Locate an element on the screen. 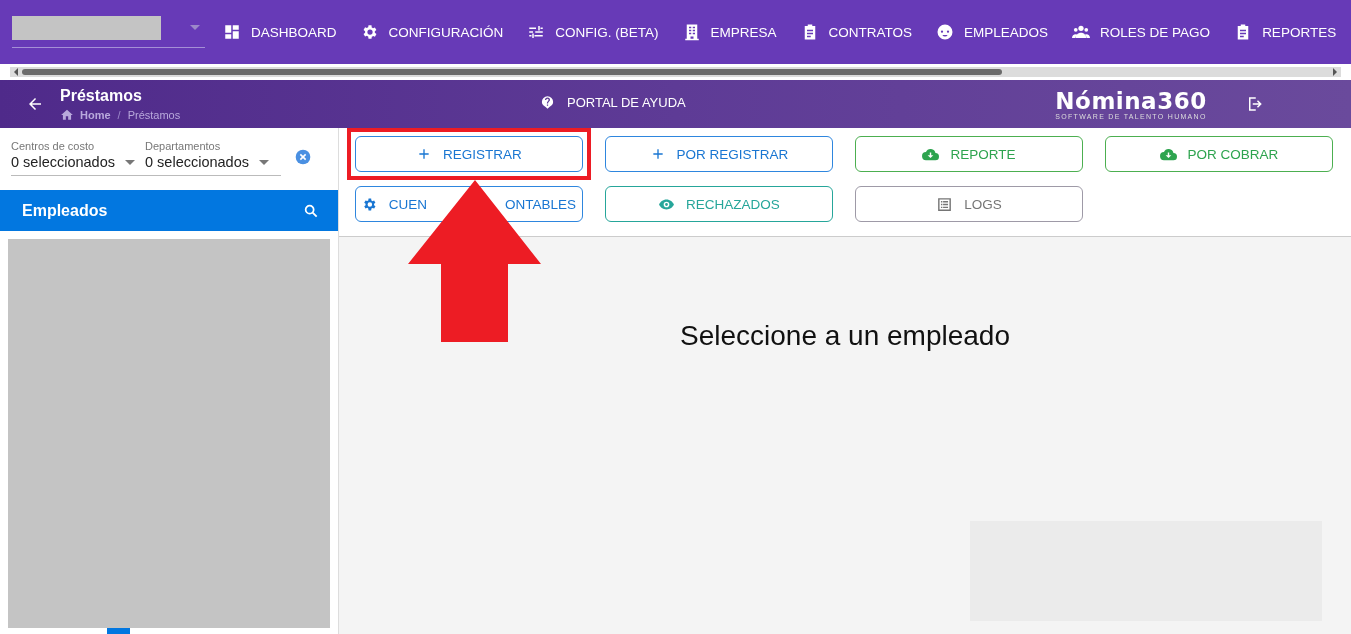  help-icon is located at coordinates (547, 102).